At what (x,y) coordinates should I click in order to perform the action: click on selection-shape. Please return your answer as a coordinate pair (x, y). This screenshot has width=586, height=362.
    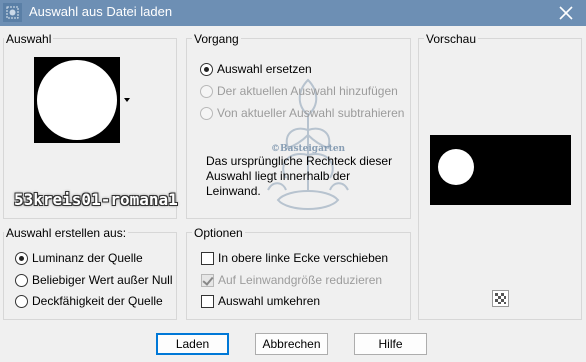
    Looking at the image, I should click on (77, 100).